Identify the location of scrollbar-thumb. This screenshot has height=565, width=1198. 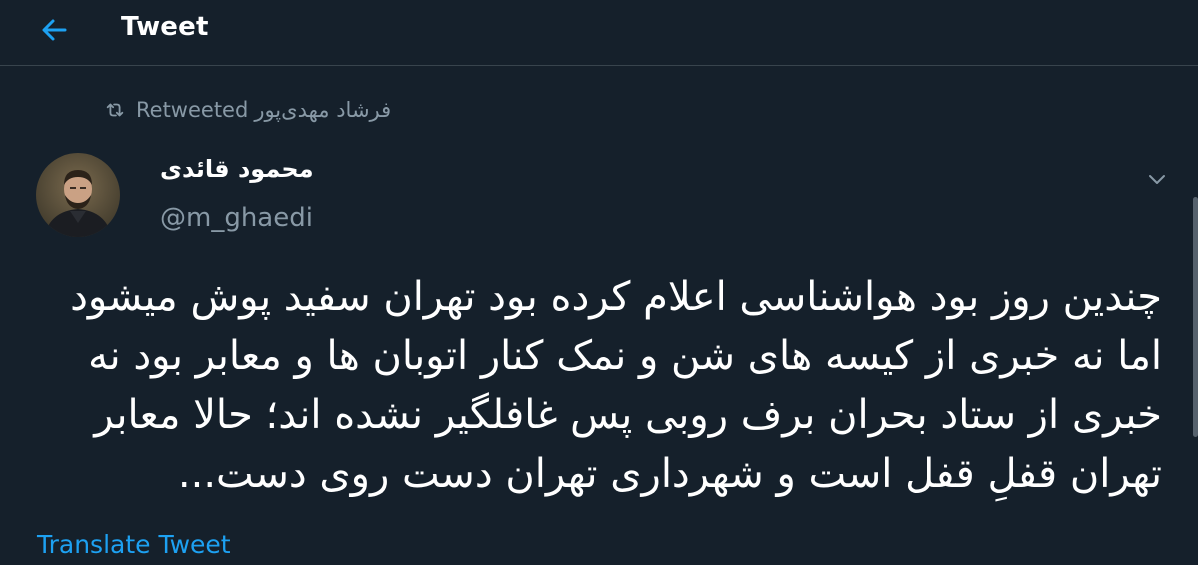
(1195, 317).